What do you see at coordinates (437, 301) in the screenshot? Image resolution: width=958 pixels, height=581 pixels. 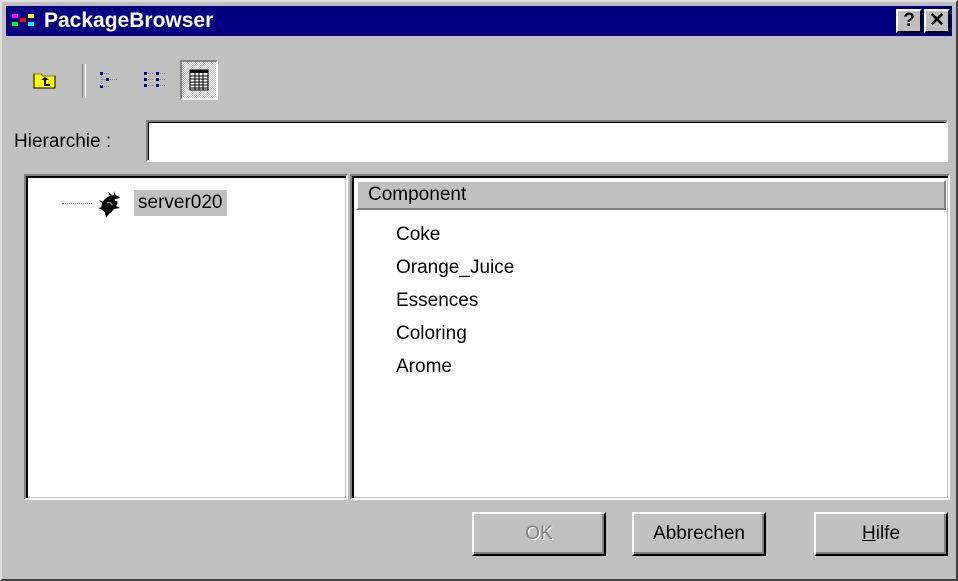 I see `list-item: Essences` at bounding box center [437, 301].